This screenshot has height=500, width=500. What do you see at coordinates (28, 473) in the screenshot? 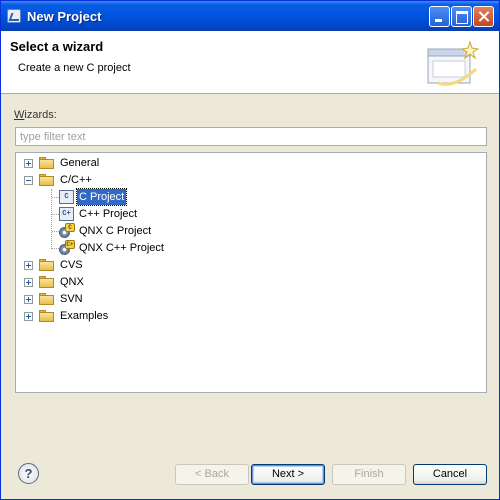
I see `help-button: ?` at bounding box center [28, 473].